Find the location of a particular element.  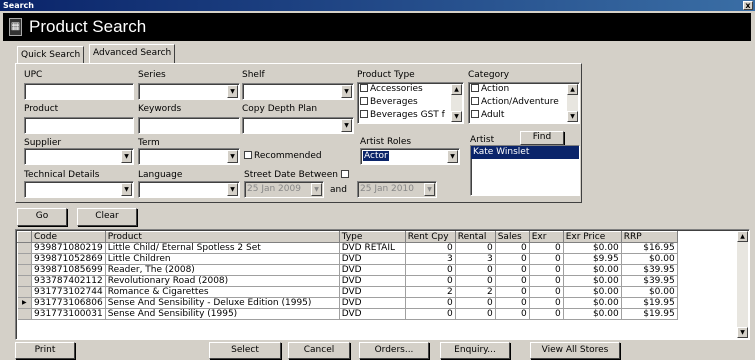

tab-advanced-search: Advanced Search is located at coordinates (132, 54).